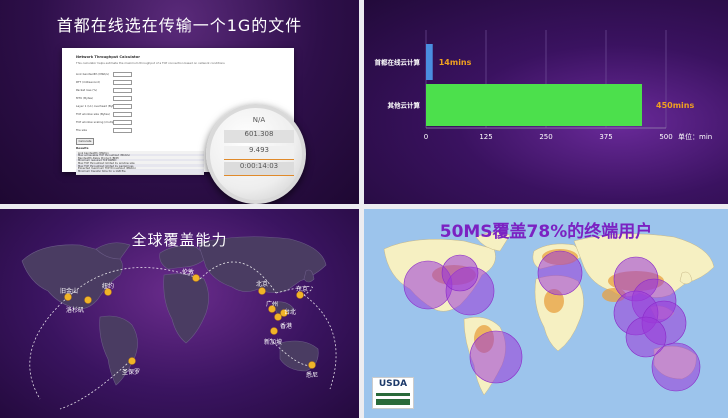  What do you see at coordinates (485, 137) in the screenshot?
I see `x-tick-label: 125` at bounding box center [485, 137].